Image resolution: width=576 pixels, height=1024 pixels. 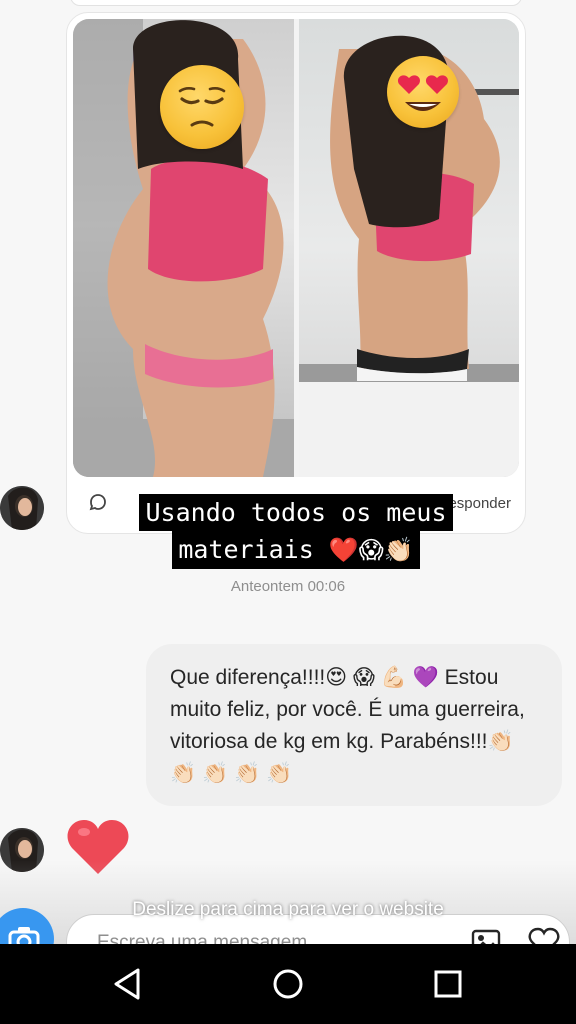 I want to click on caption-line-2: materiais ❤️😱👏🏻, so click(x=296, y=550).